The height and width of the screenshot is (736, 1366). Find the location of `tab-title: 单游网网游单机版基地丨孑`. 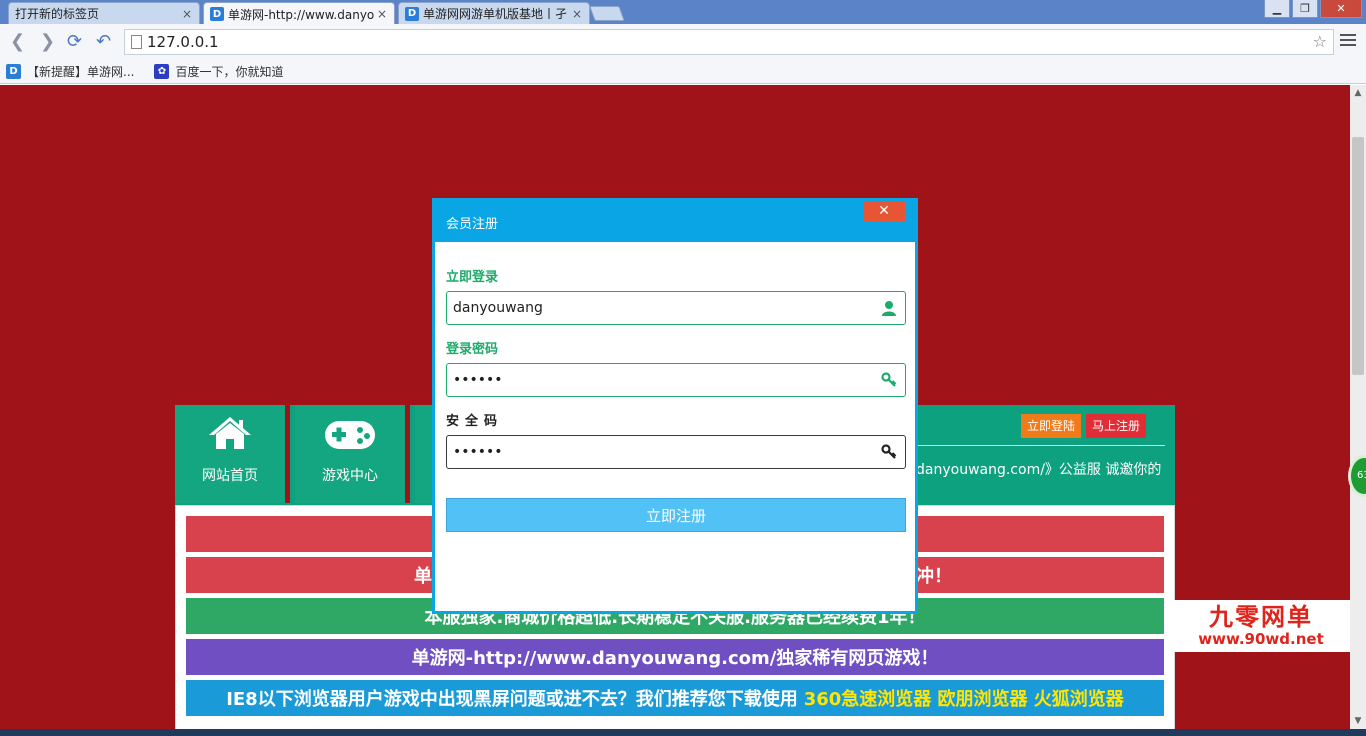

tab-title: 单游网网游单机版基地丨孑 is located at coordinates (495, 14).